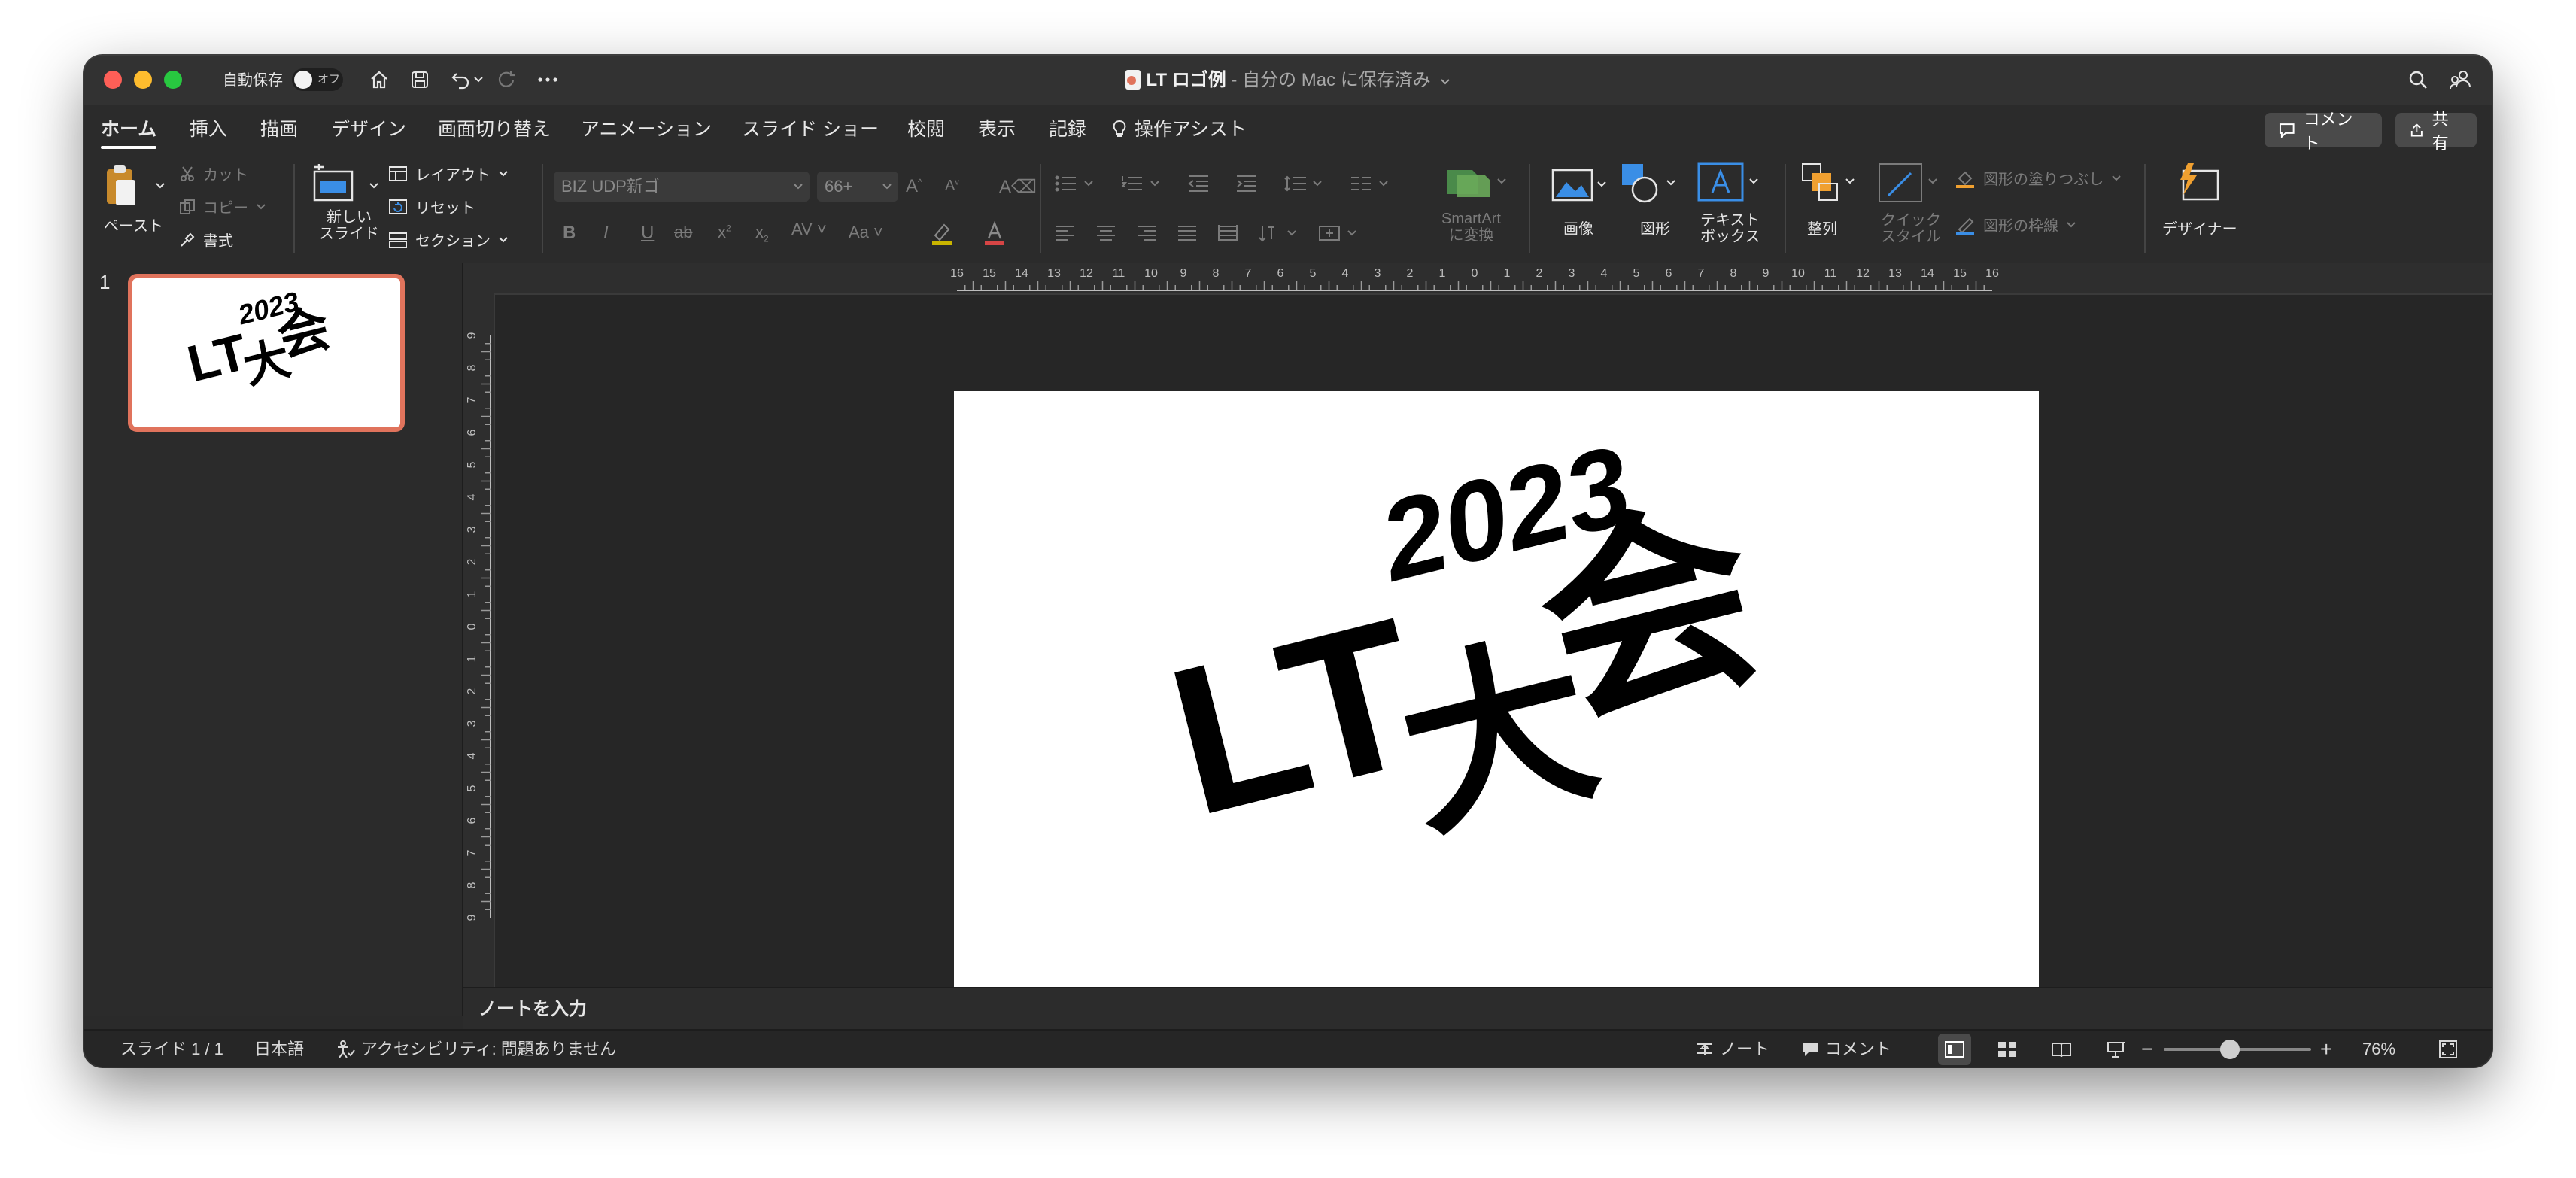  Describe the element at coordinates (1578, 227) in the screenshot. I see `image-label: 画像` at that location.